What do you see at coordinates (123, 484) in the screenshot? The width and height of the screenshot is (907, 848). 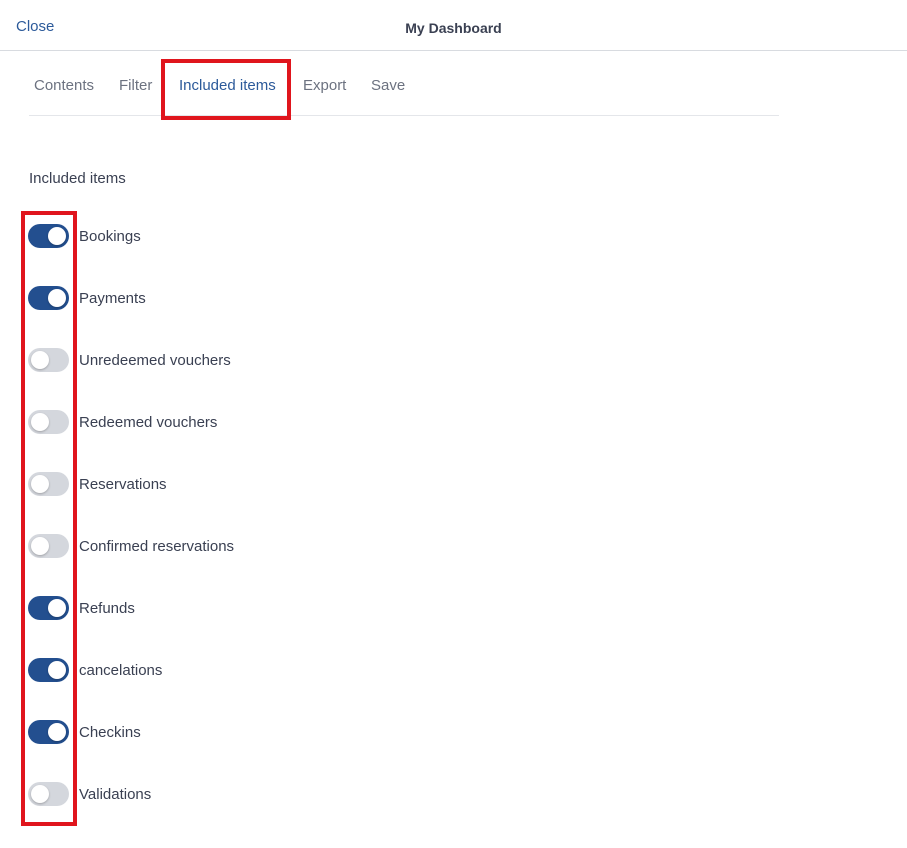 I see `item-label: Reservations` at bounding box center [123, 484].